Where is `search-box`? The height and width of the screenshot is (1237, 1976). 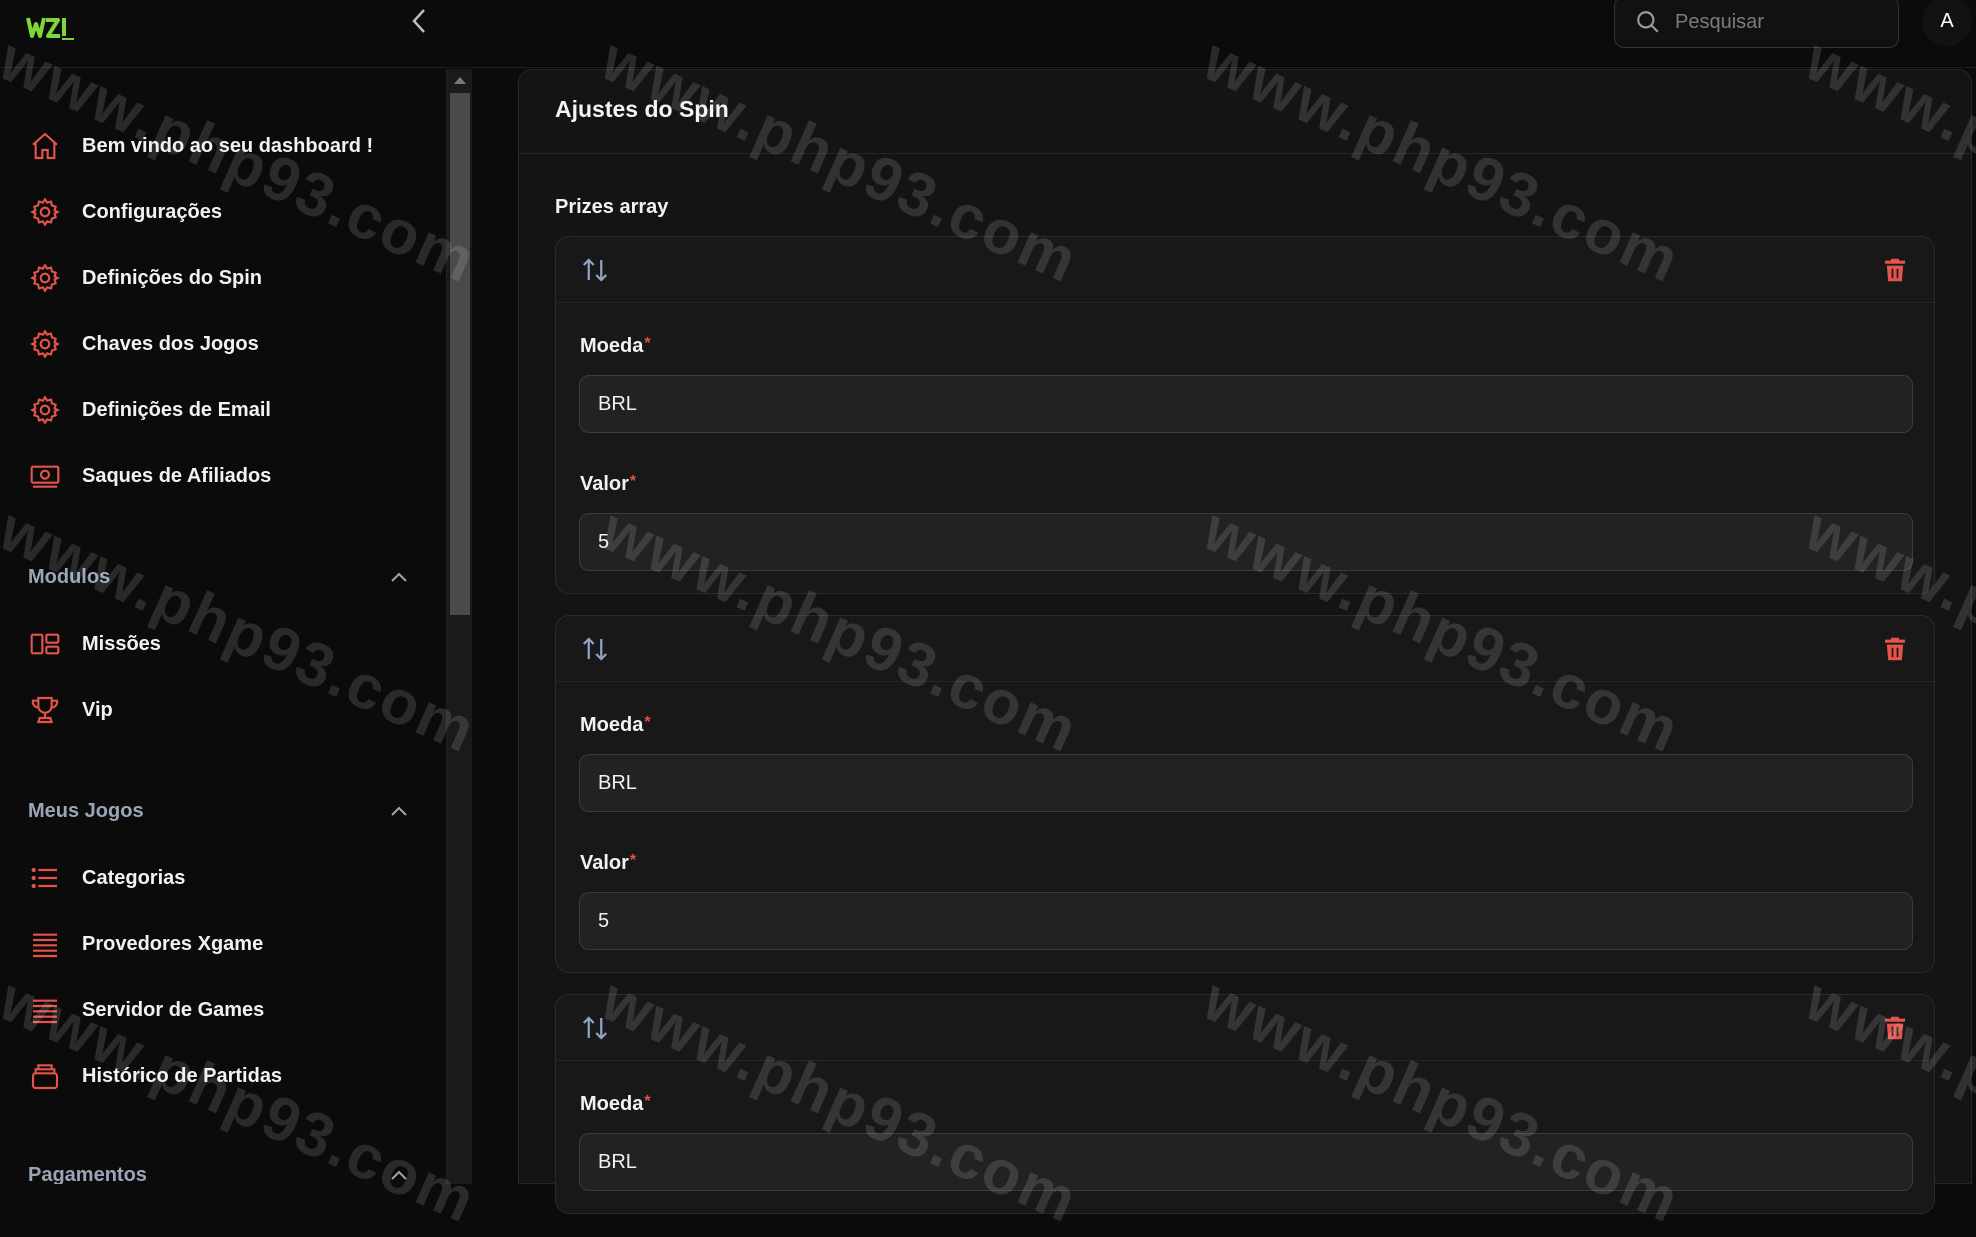
search-box is located at coordinates (1756, 24).